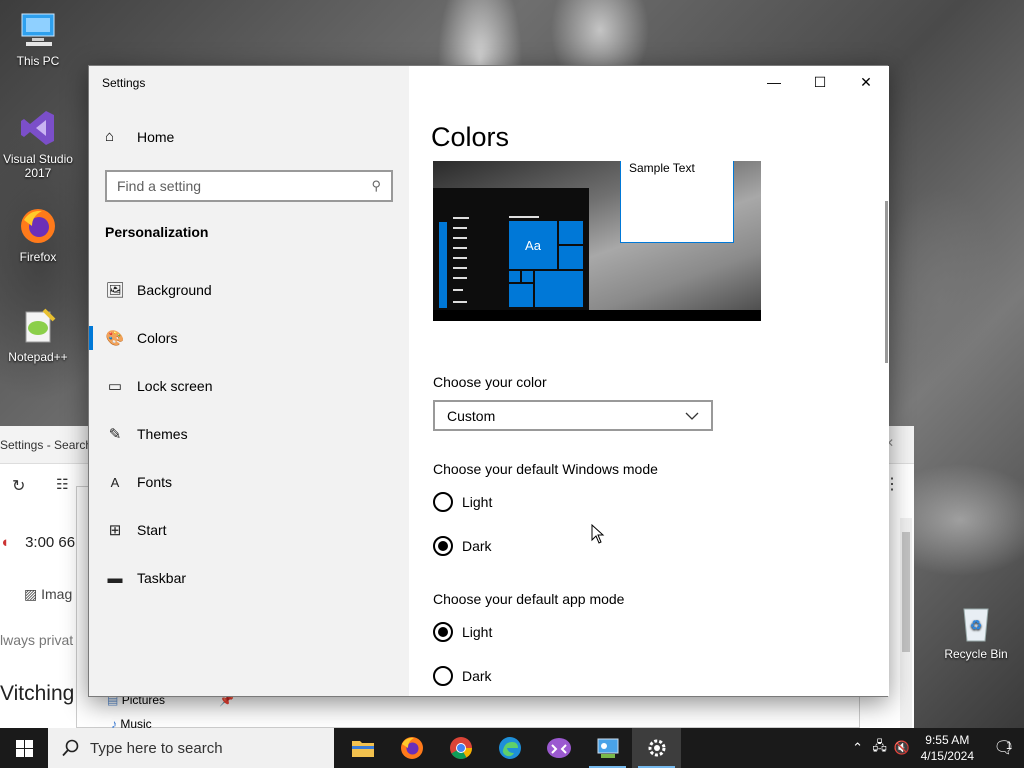 The width and height of the screenshot is (1024, 768). I want to click on taskbar-search-box: Type here to search, so click(191, 748).